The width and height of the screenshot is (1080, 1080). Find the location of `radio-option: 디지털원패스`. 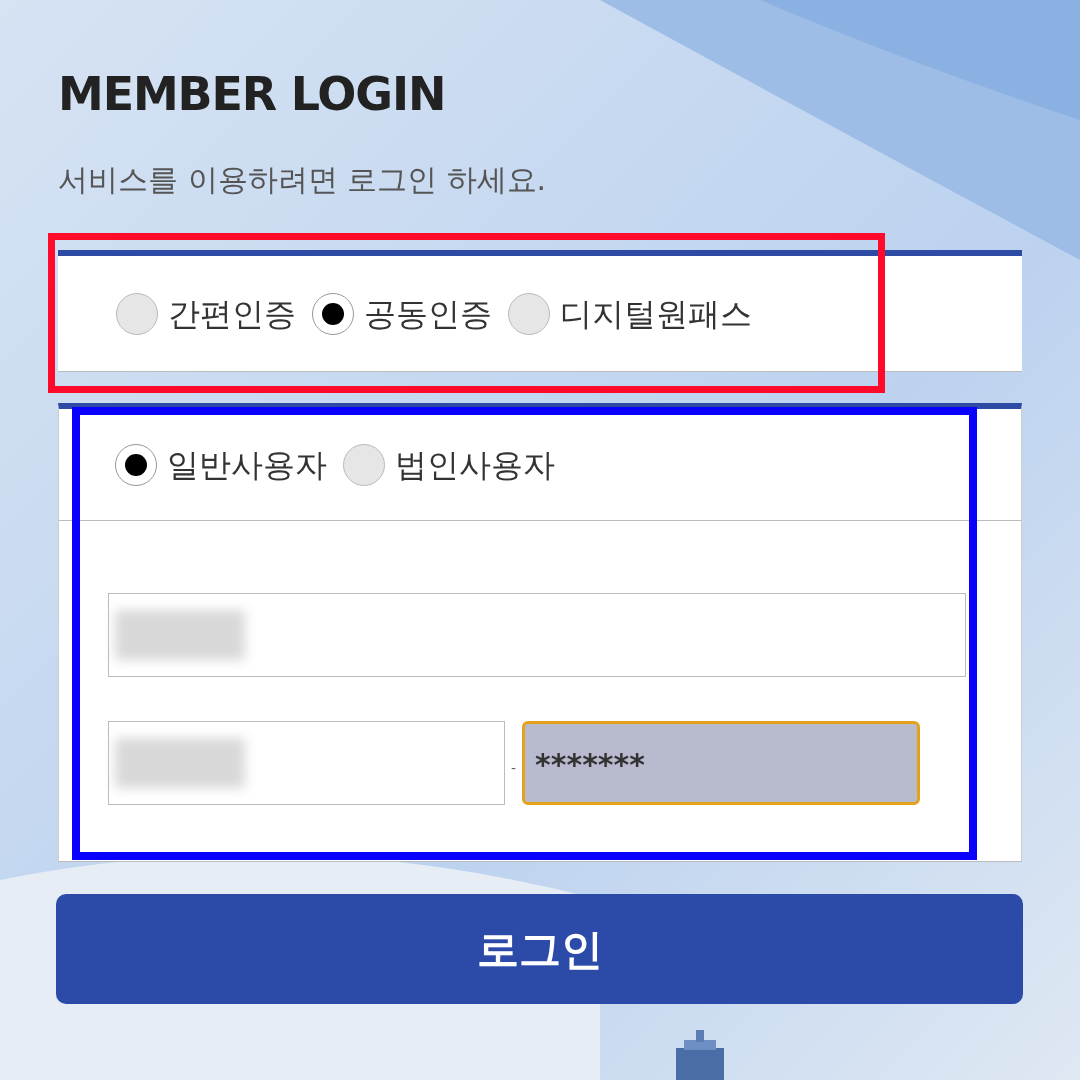

radio-option: 디지털원패스 is located at coordinates (630, 313).